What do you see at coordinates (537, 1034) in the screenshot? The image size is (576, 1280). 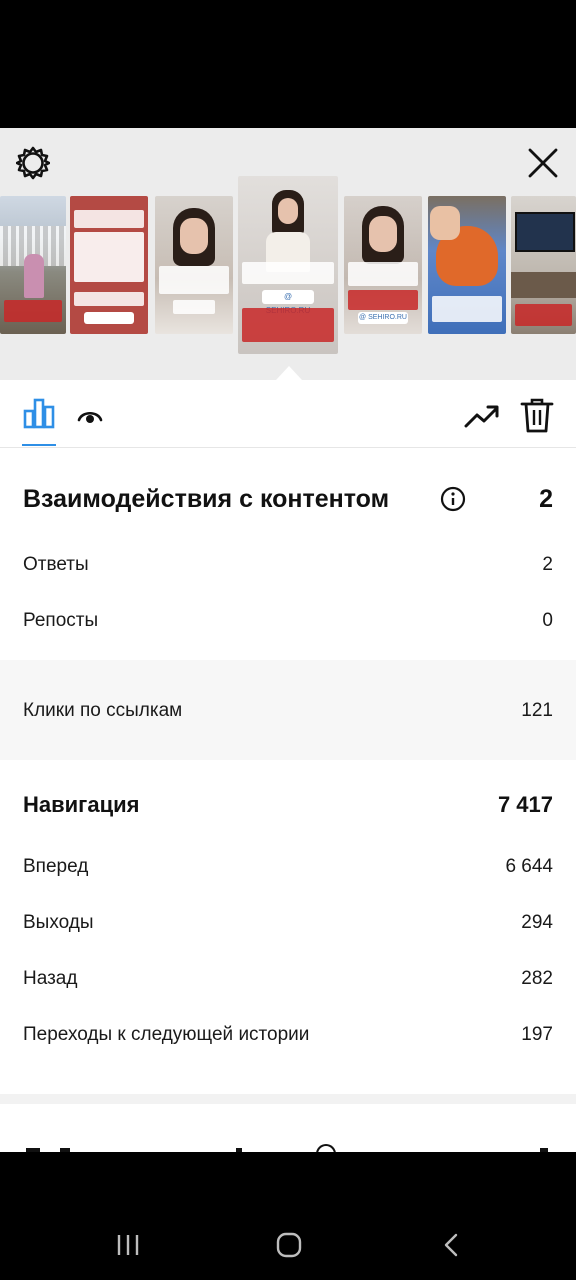 I see `next-story-value: 197` at bounding box center [537, 1034].